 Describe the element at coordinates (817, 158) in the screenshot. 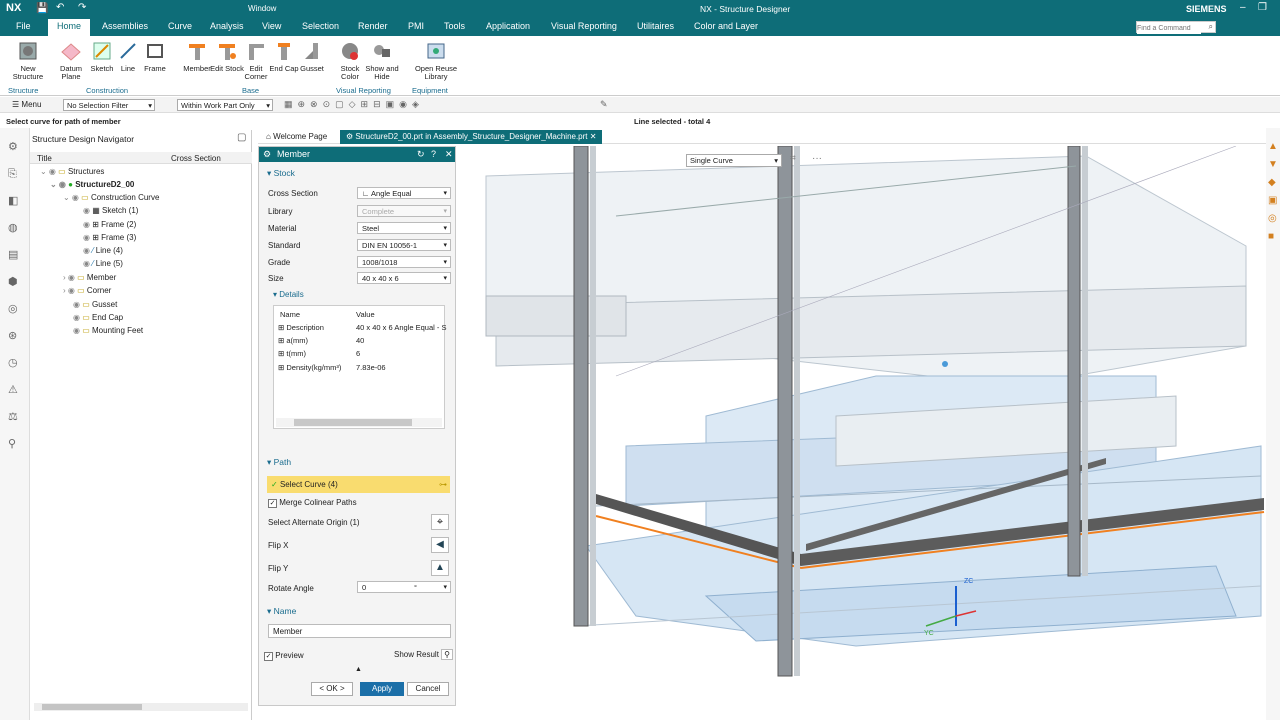

I see `more-icon: ···` at that location.